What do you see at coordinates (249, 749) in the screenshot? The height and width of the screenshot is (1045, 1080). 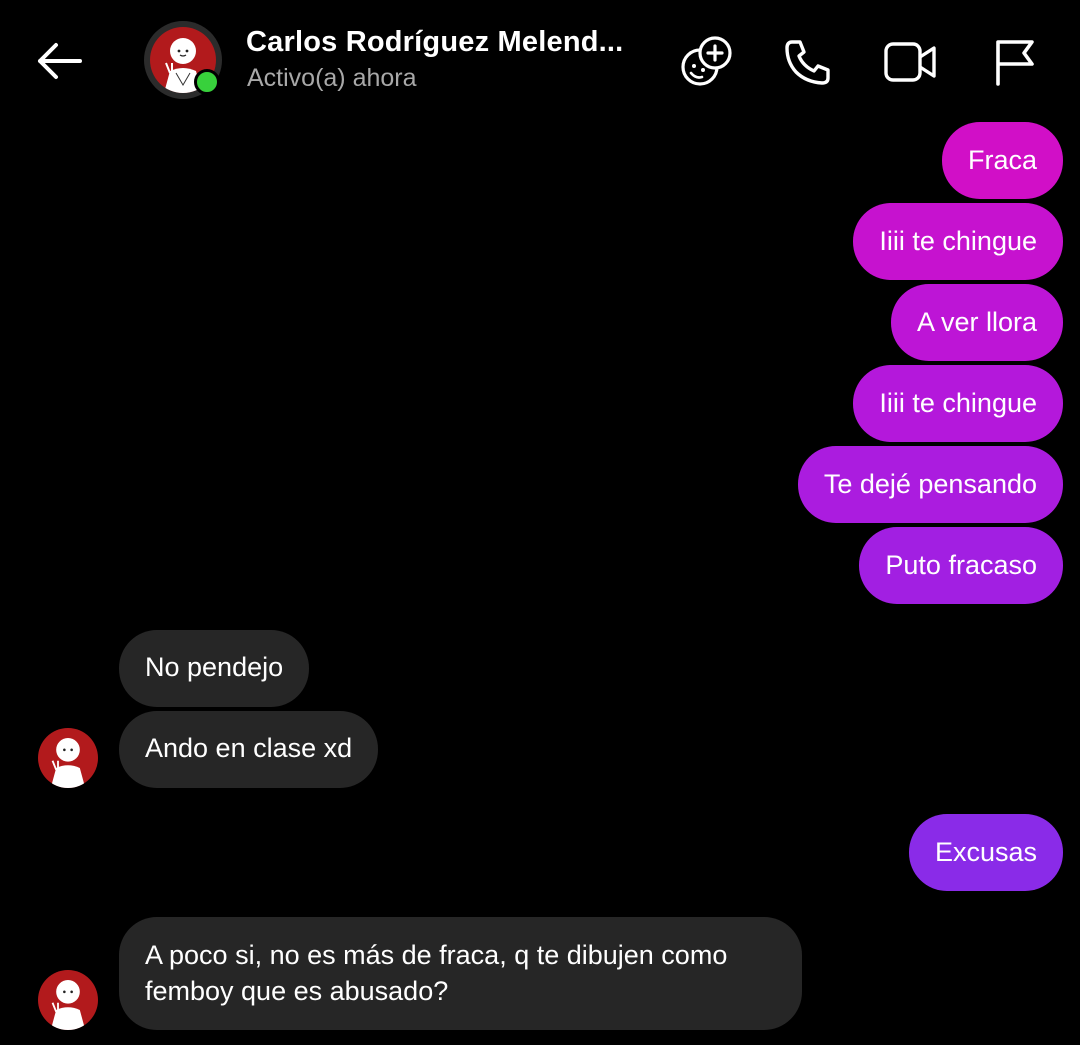 I see `message-bubble-incoming: Ando en clase xd` at bounding box center [249, 749].